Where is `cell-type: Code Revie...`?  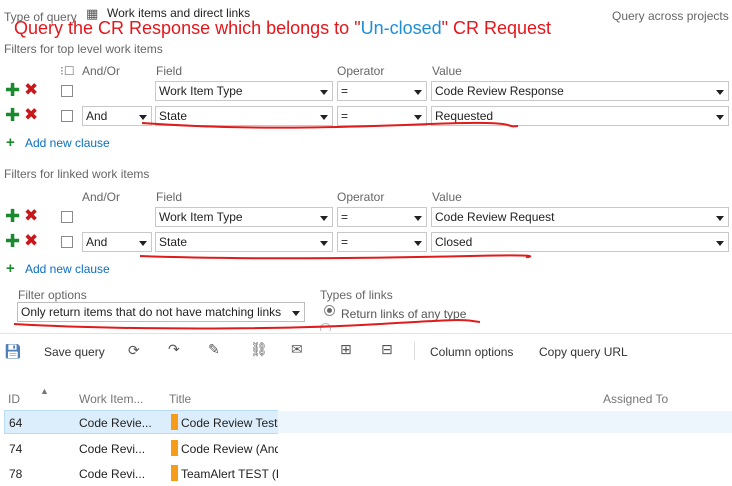 cell-type: Code Revie... is located at coordinates (115, 423).